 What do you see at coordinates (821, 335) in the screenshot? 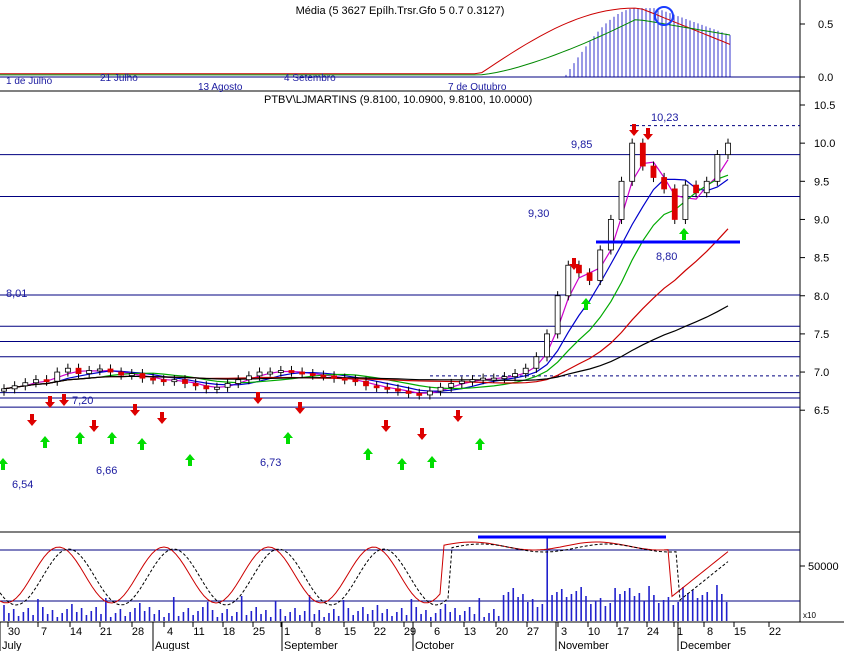
I see `price-tick-label-6: 7.5` at bounding box center [821, 335].